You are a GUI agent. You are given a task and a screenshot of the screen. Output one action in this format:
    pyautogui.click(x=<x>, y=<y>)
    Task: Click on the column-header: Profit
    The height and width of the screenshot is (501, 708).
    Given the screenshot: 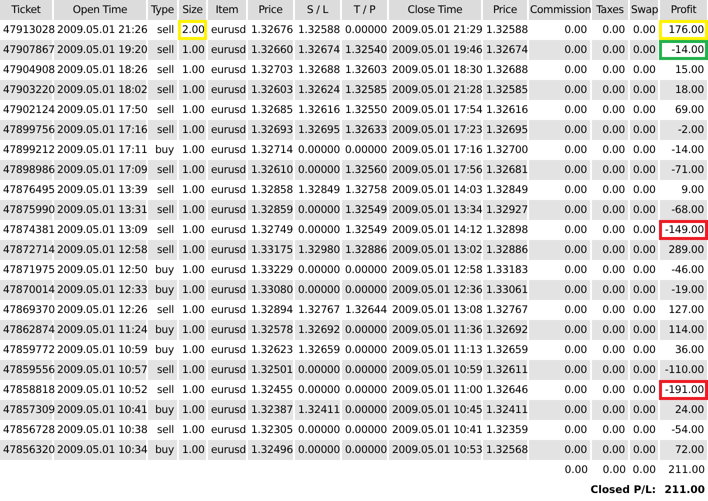 What is the action you would take?
    pyautogui.click(x=683, y=10)
    